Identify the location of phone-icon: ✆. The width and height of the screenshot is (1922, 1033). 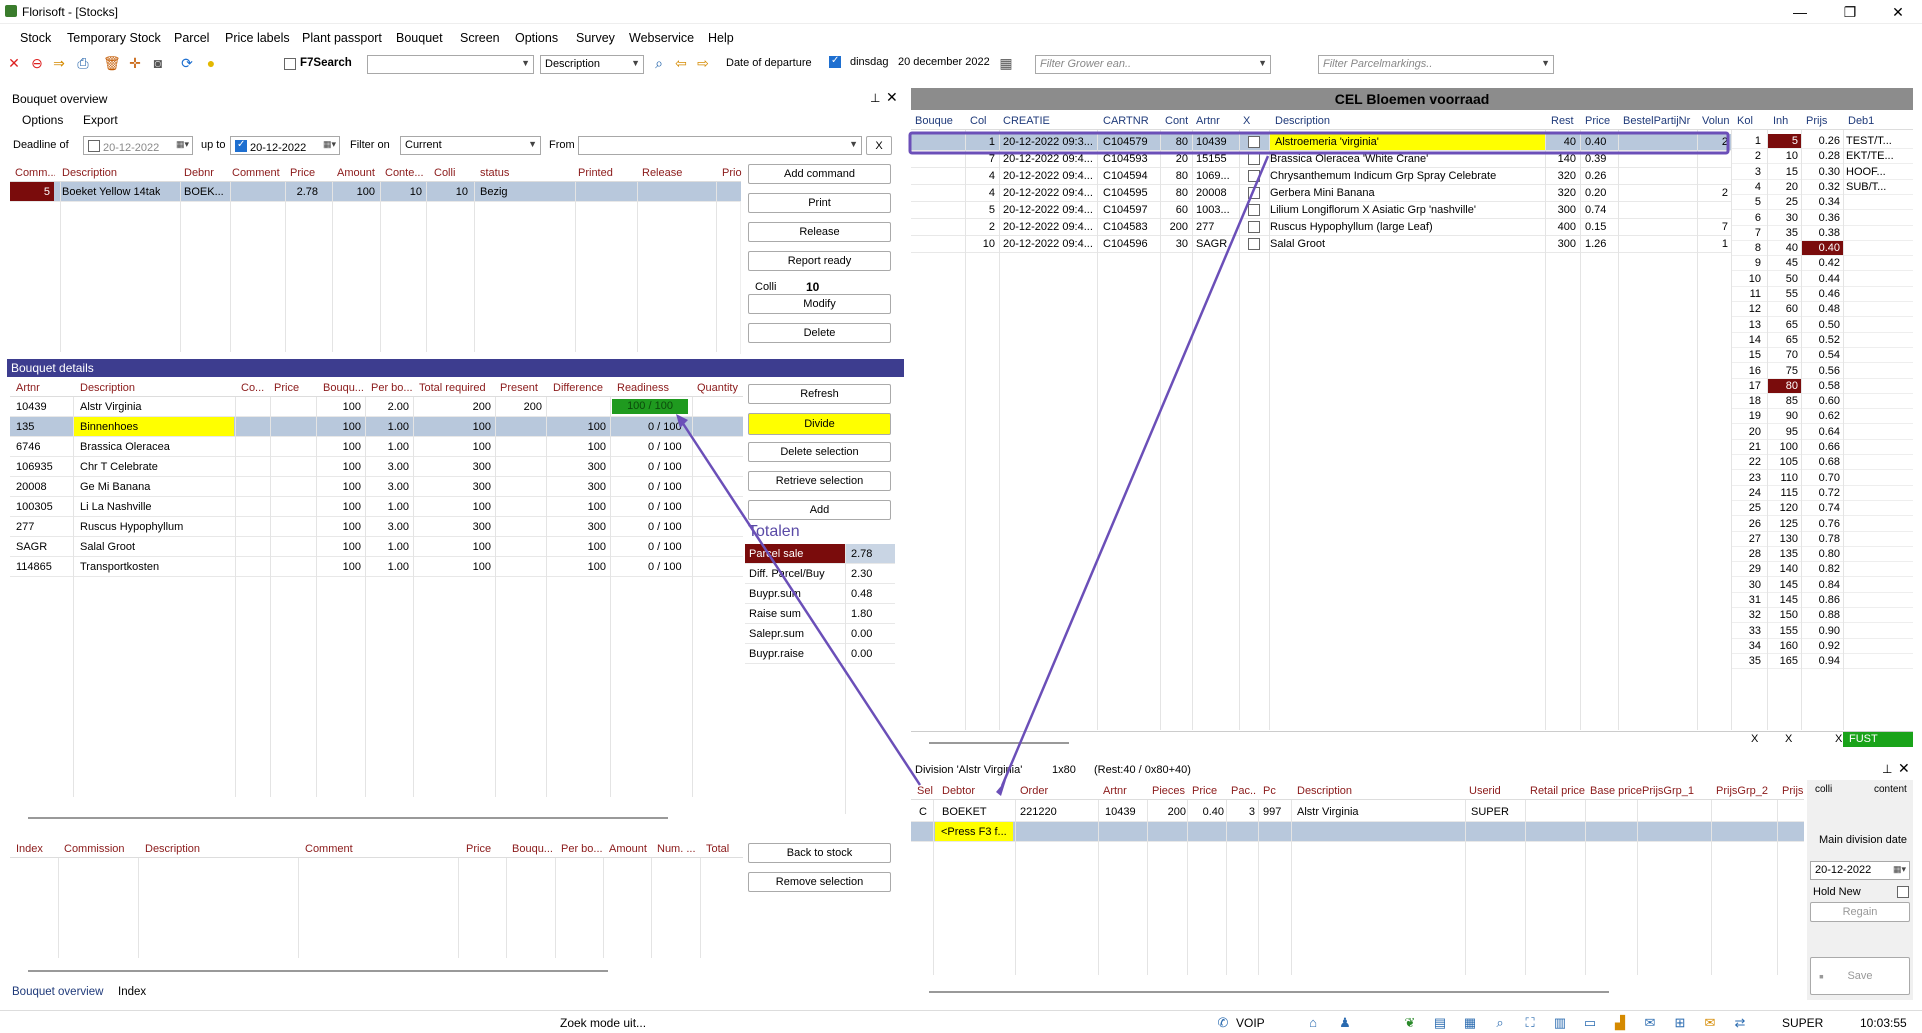
(1223, 1023).